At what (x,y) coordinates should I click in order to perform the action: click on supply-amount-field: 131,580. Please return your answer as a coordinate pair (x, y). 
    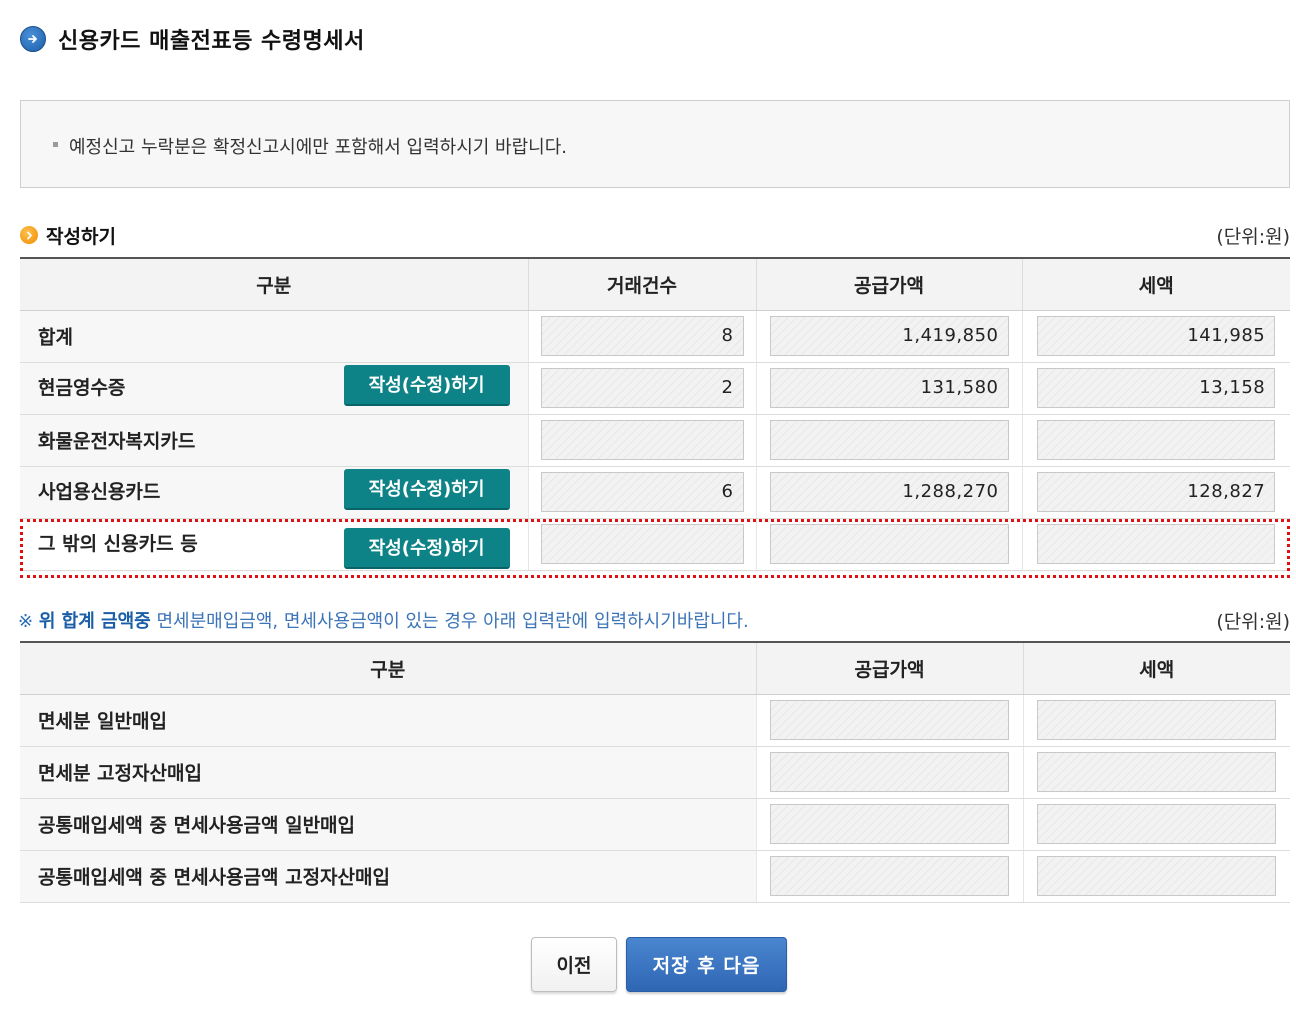
    Looking at the image, I should click on (889, 388).